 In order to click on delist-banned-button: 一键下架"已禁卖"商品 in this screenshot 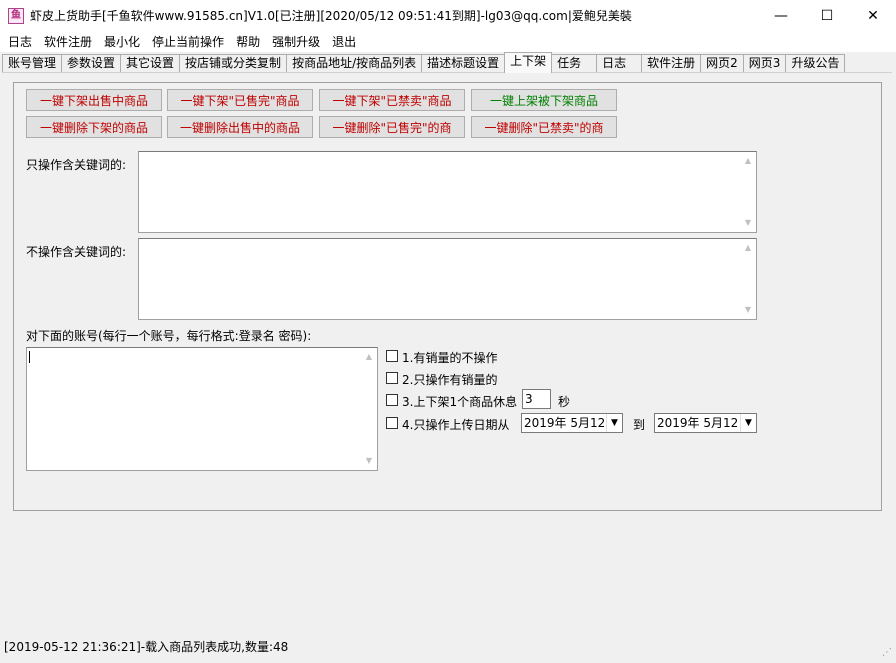, I will do `click(392, 100)`.